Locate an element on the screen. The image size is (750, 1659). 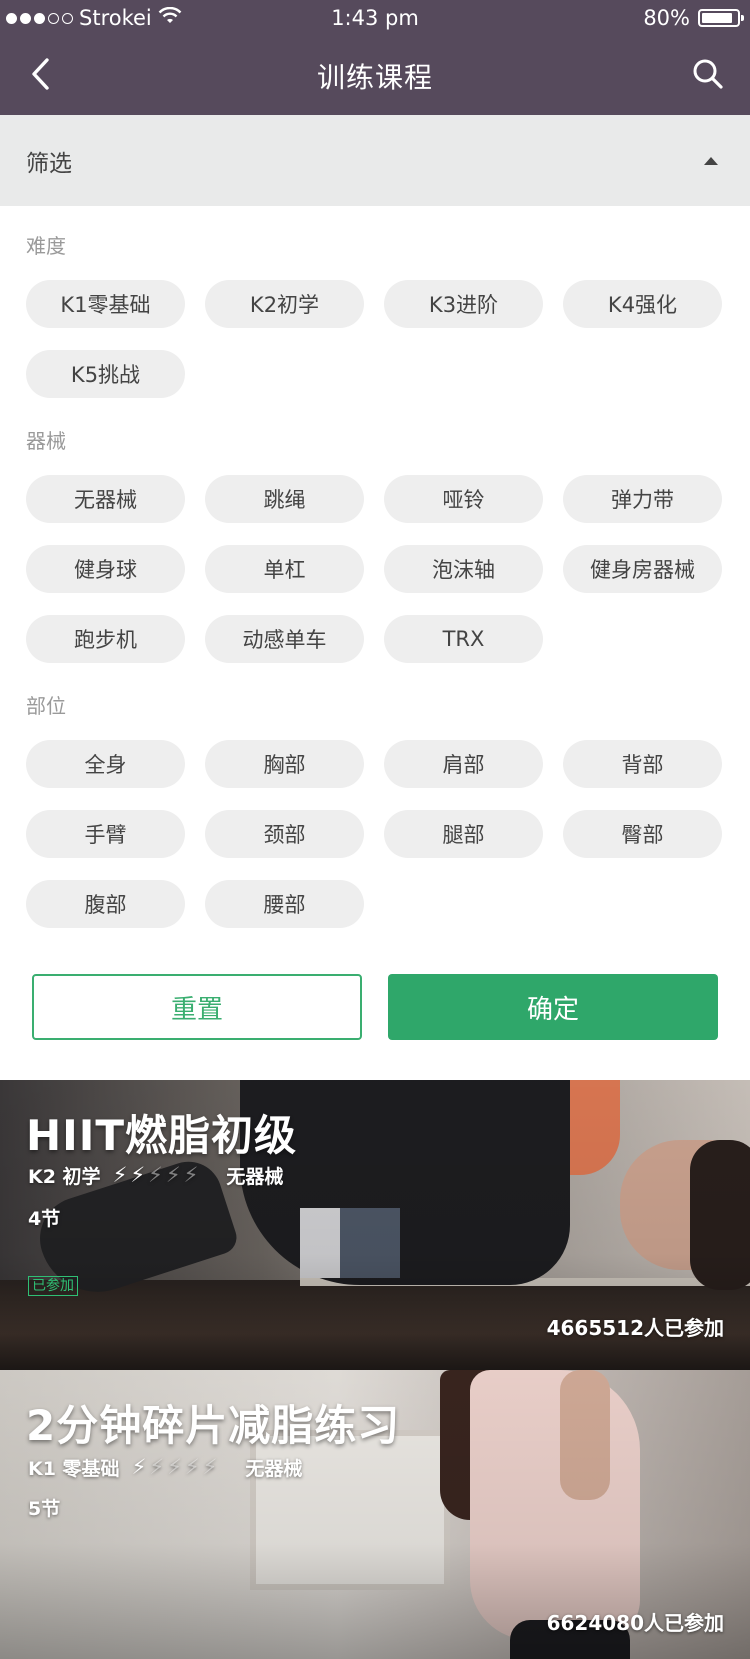
filter-option-chip: K3进阶 is located at coordinates (463, 304).